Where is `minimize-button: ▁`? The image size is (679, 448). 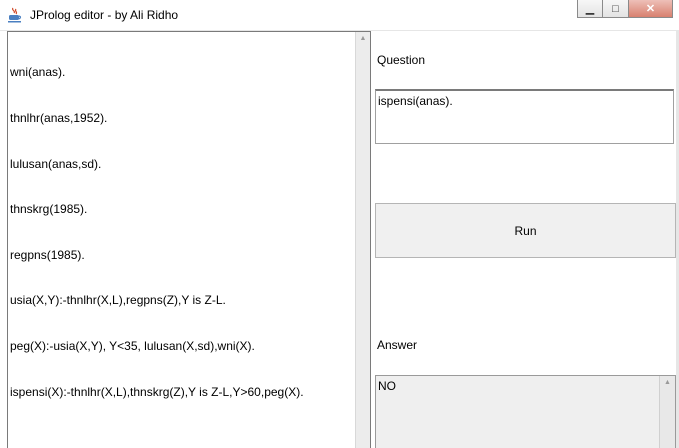
minimize-button: ▁ is located at coordinates (590, 9).